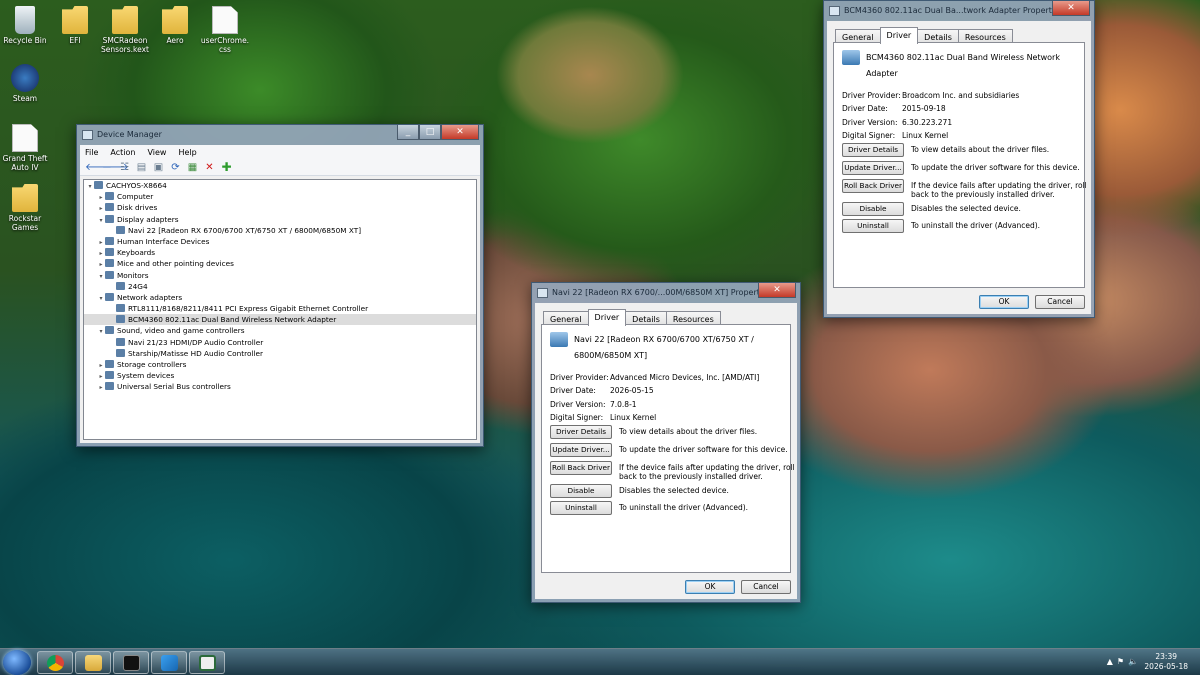 Image resolution: width=1200 pixels, height=675 pixels. I want to click on tree-label: Display adapters, so click(148, 219).